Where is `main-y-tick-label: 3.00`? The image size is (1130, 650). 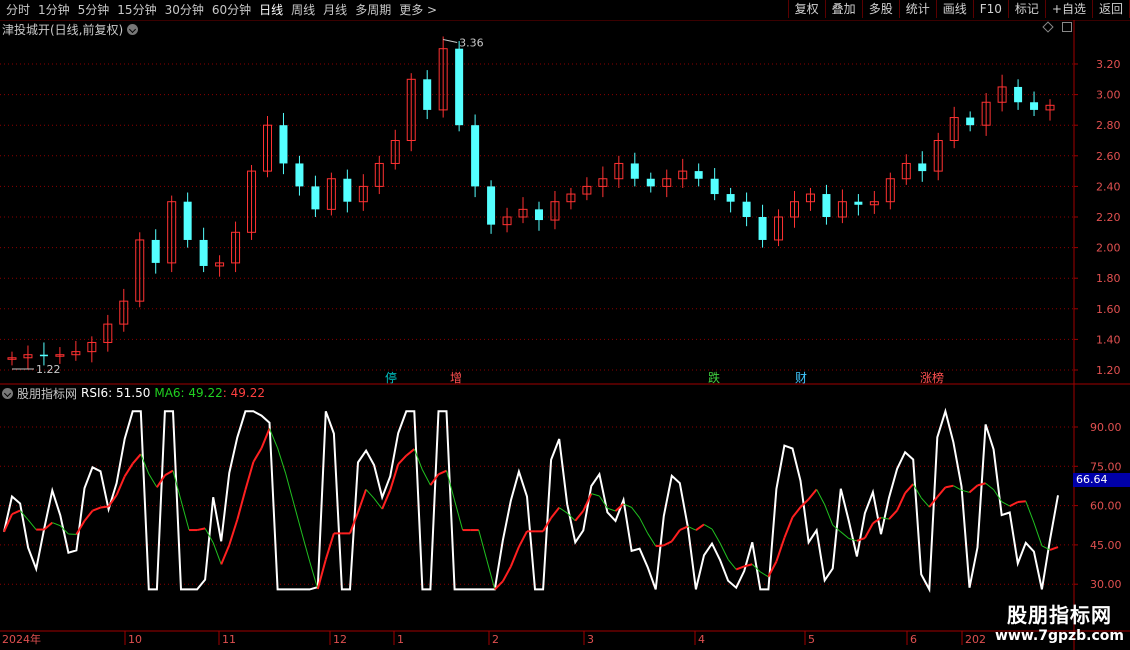
main-y-tick-label: 3.00 is located at coordinates (1108, 95).